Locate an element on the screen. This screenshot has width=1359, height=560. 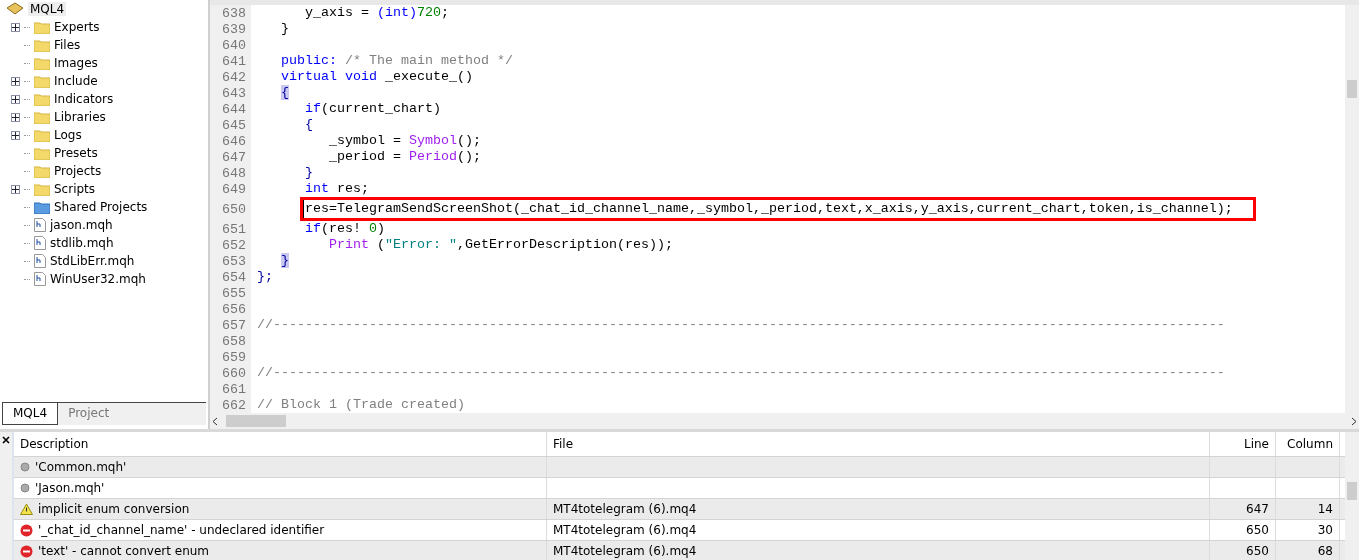
line-number: 648 is located at coordinates (230, 173).